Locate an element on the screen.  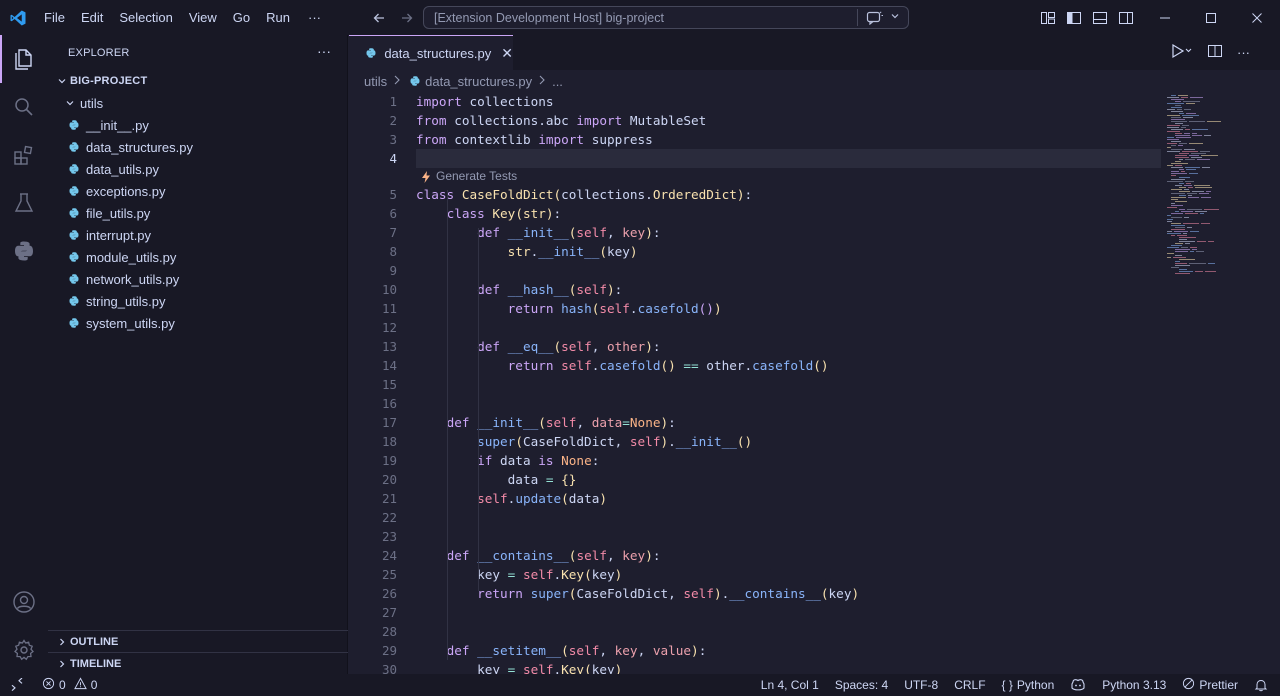
maximize-icon is located at coordinates (1211, 17).